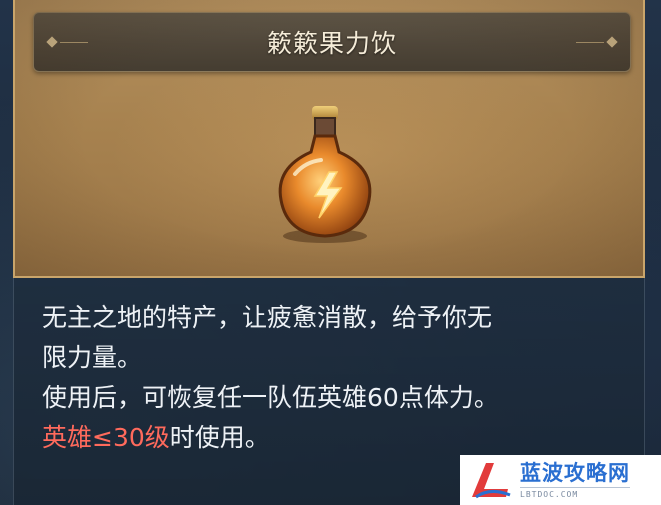 The height and width of the screenshot is (505, 661). I want to click on item-name: 簌簌果力饮, so click(331, 43).